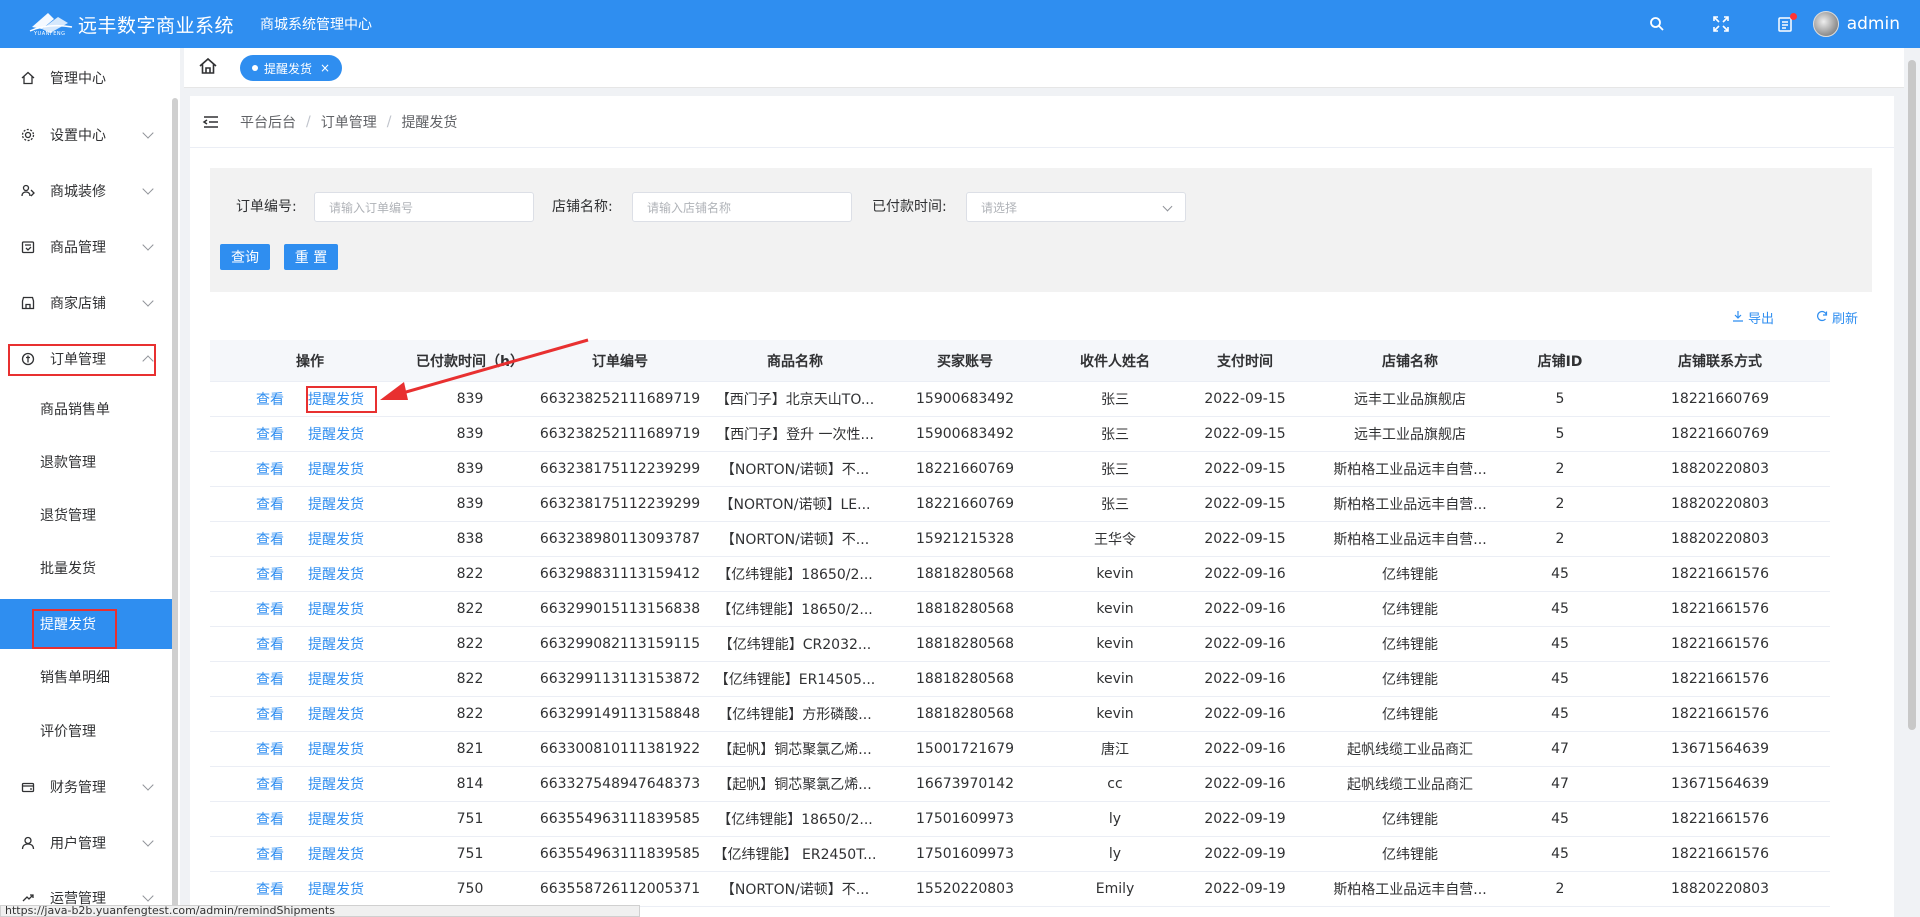 Image resolution: width=1920 pixels, height=917 pixels. What do you see at coordinates (1560, 854) in the screenshot?
I see `store-id-cell: 45` at bounding box center [1560, 854].